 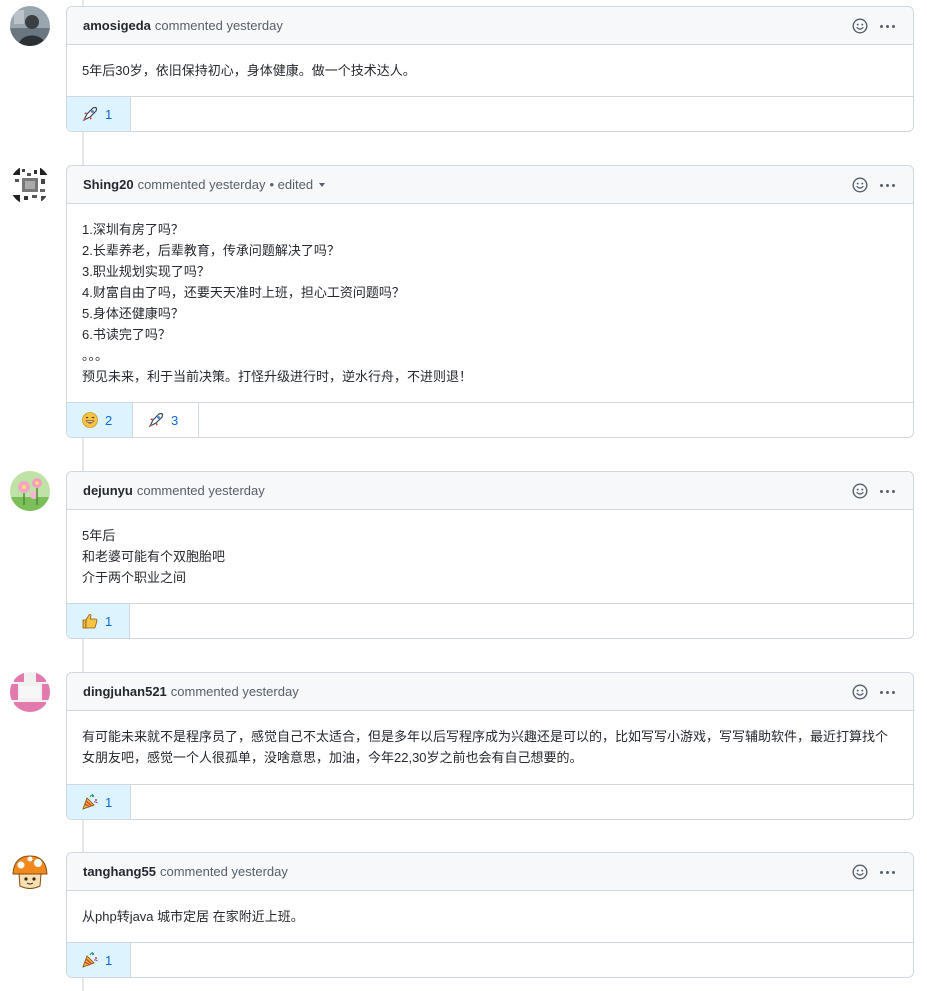 I want to click on comment-text: 从php转java 城市定居 在家附近上班。, so click(x=193, y=916).